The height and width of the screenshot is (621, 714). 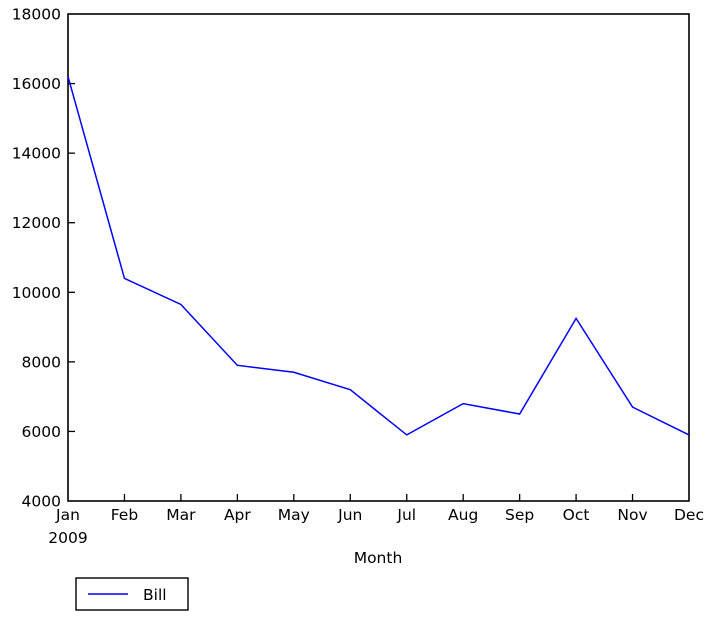 What do you see at coordinates (155, 595) in the screenshot?
I see `legend-label-bill: Bill` at bounding box center [155, 595].